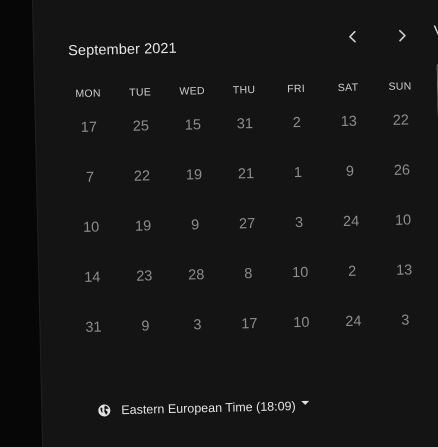 This screenshot has width=438, height=447. Describe the element at coordinates (298, 186) in the screenshot. I see `day-cell: 1` at that location.